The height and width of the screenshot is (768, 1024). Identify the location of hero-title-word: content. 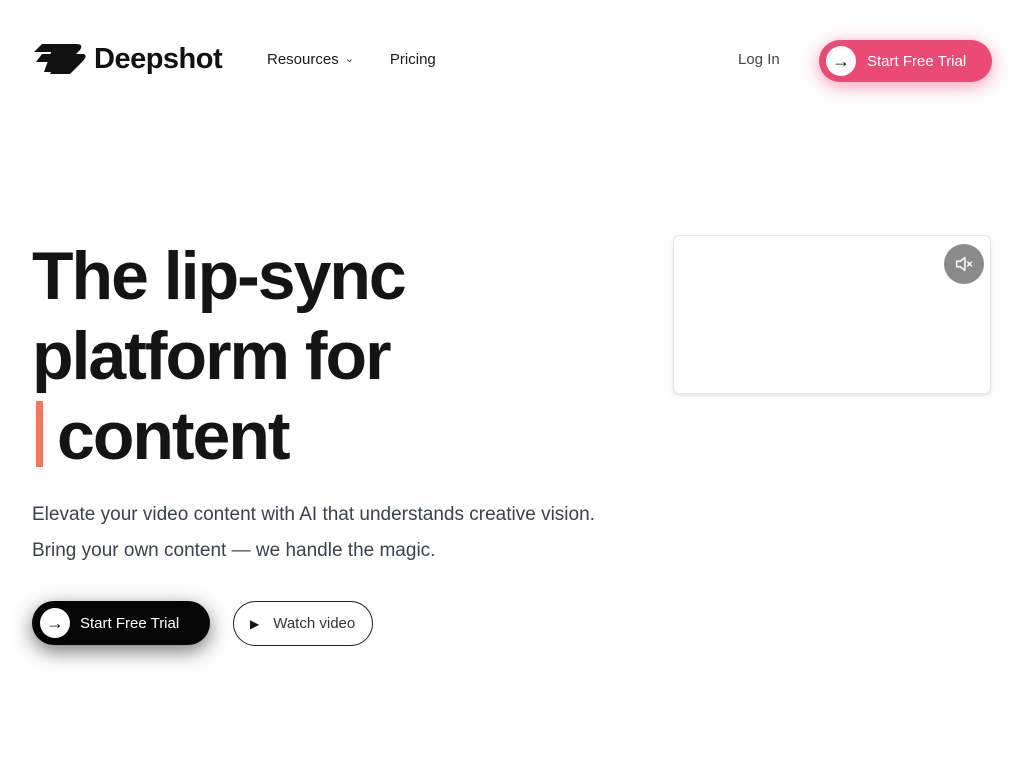
(174, 436).